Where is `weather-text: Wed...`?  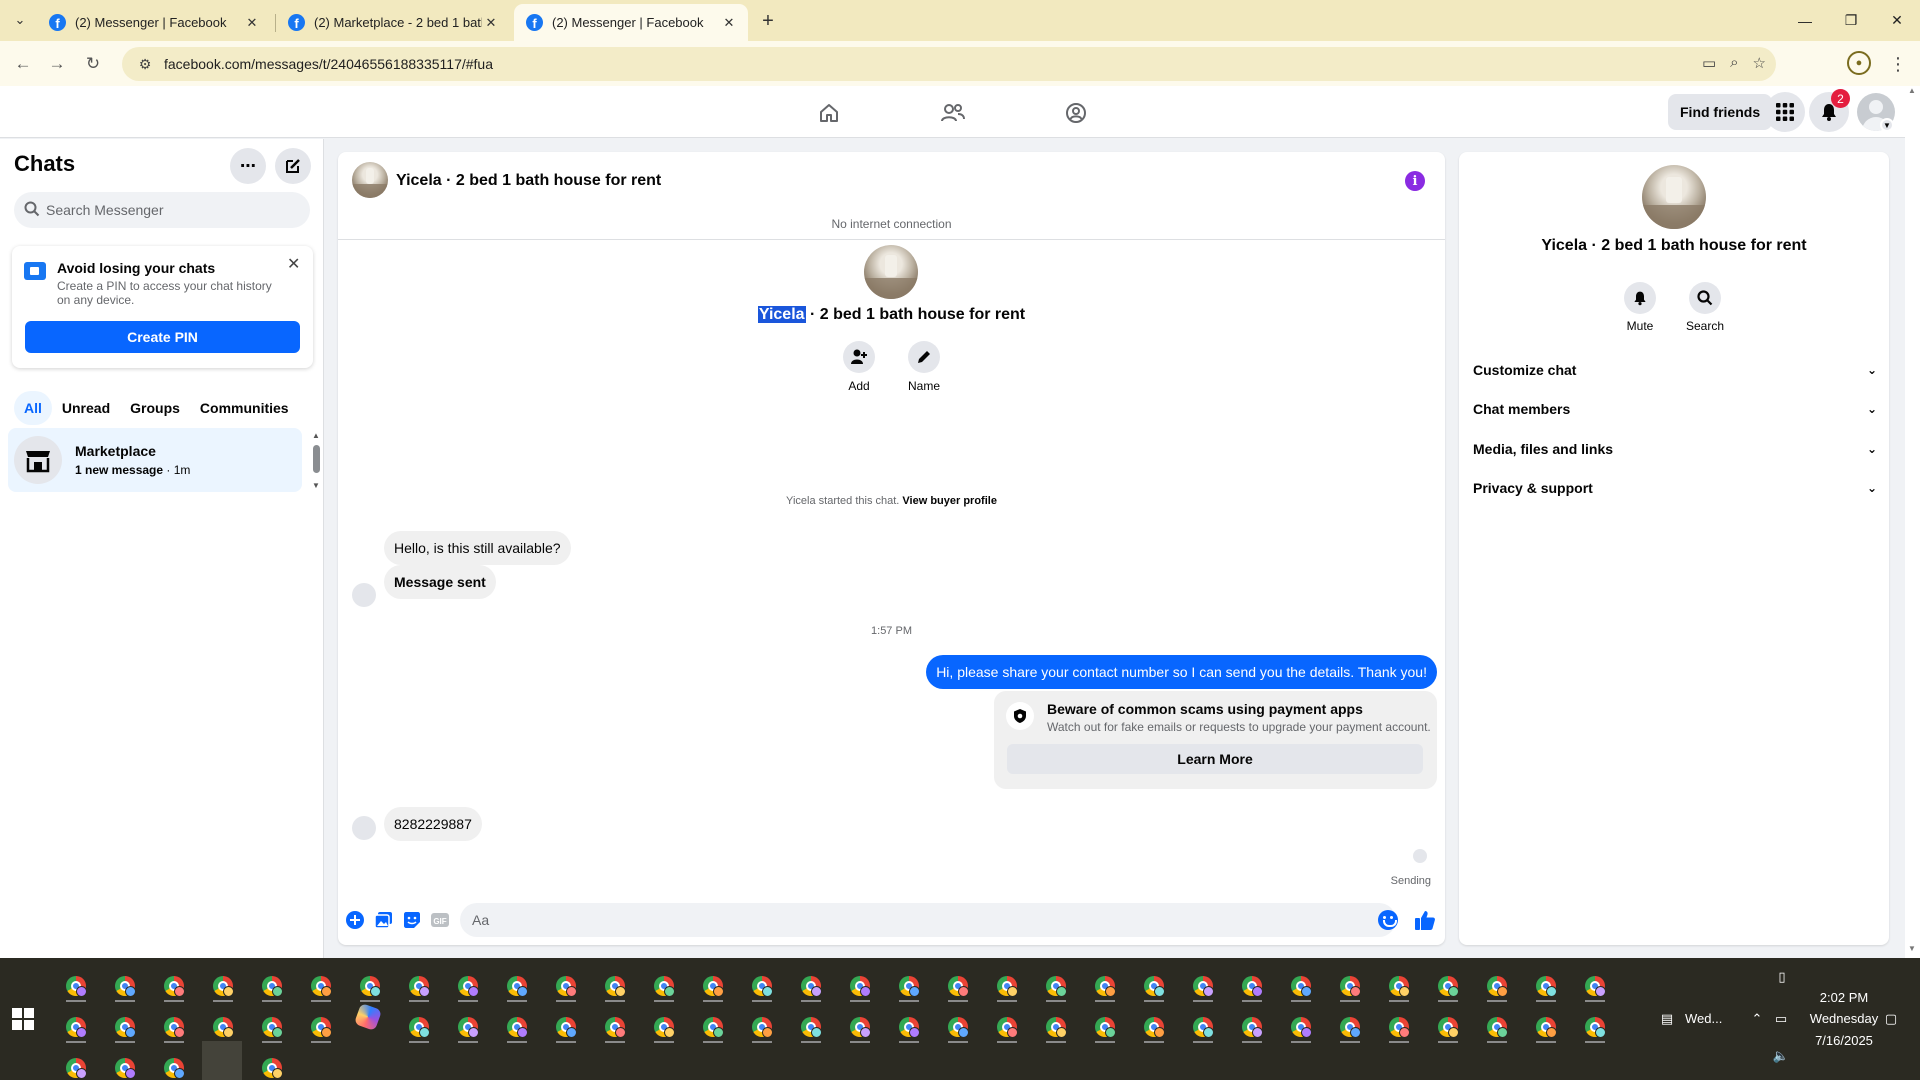 weather-text: Wed... is located at coordinates (1703, 1018).